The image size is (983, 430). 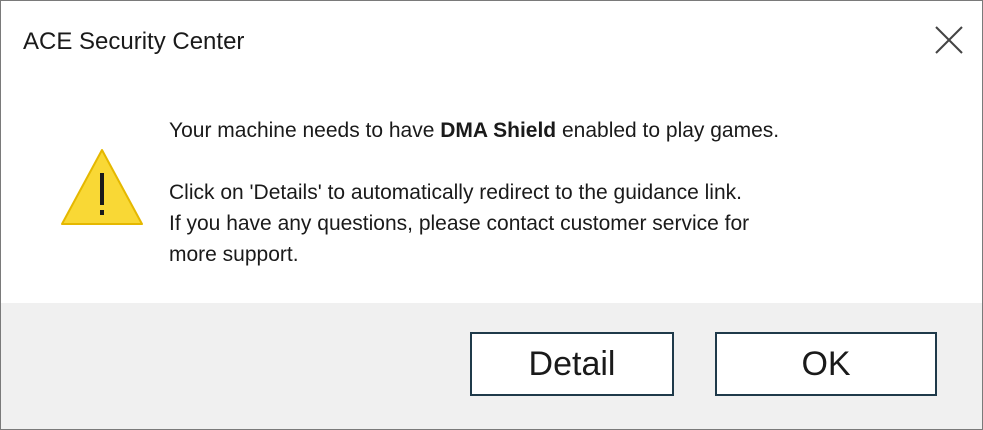 What do you see at coordinates (572, 364) in the screenshot?
I see `detail-button: Detail` at bounding box center [572, 364].